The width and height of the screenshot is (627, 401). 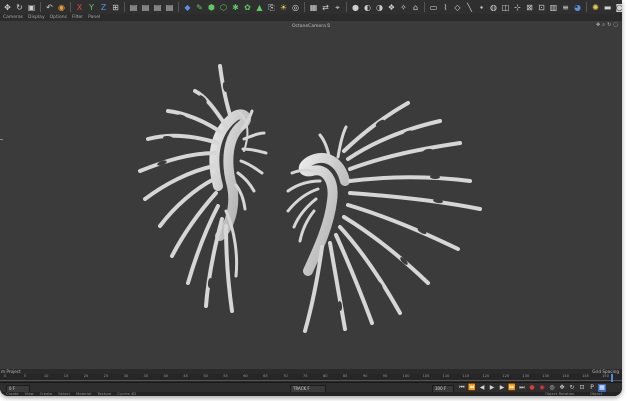 What do you see at coordinates (106, 376) in the screenshot?
I see `ruler-tick-label: 25` at bounding box center [106, 376].